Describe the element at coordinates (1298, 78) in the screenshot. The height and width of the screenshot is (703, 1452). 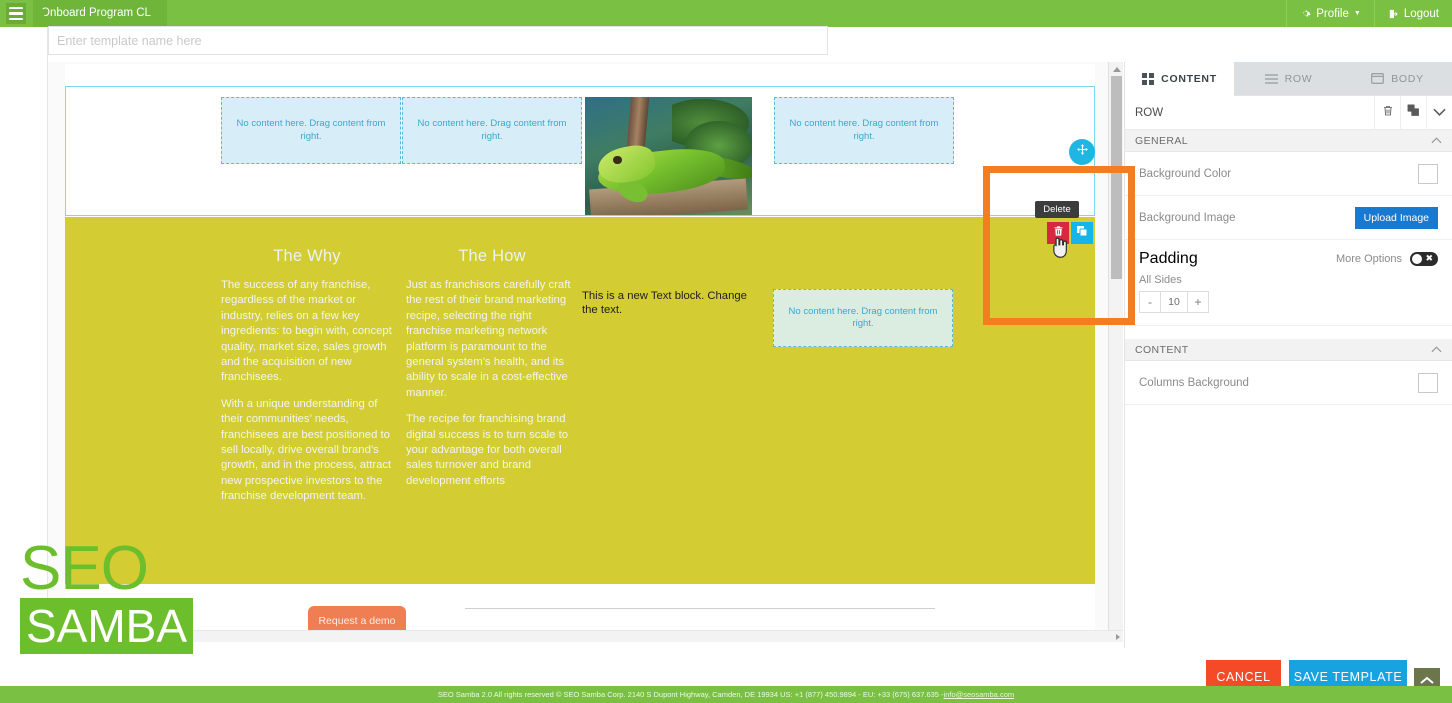
I see `tab-label: ROW` at that location.